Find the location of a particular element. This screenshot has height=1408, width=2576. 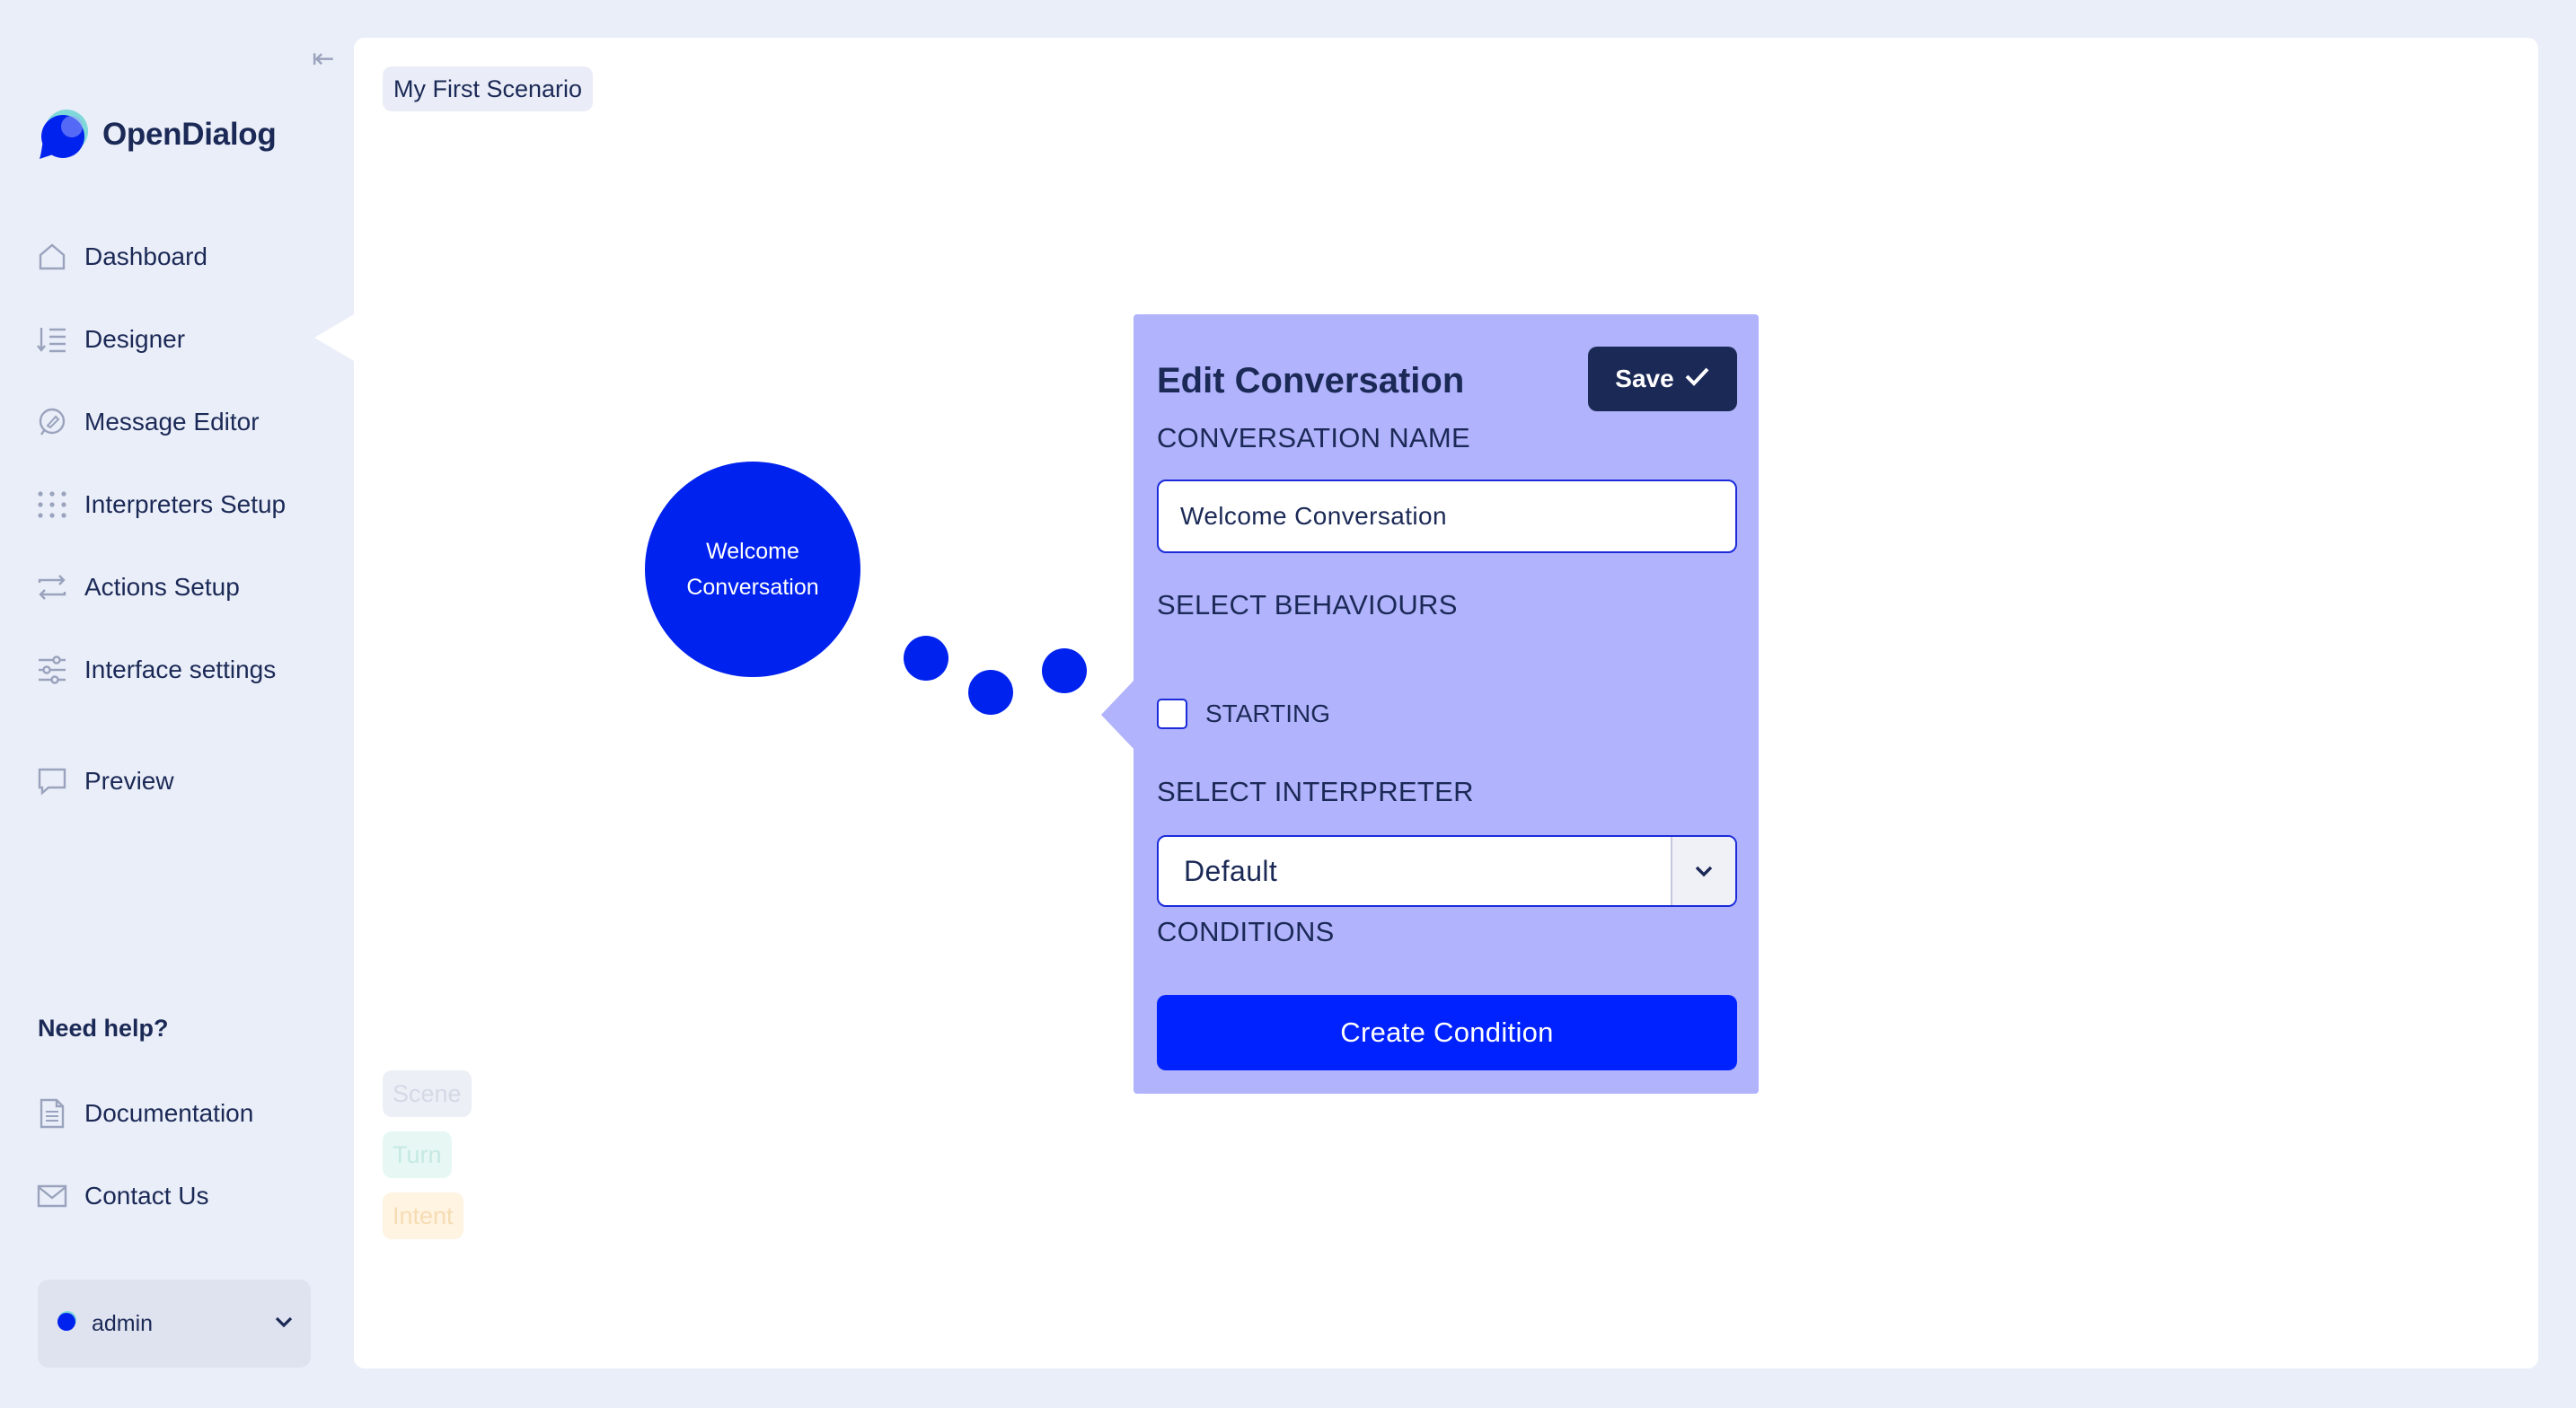

user-name: admin is located at coordinates (123, 1323).